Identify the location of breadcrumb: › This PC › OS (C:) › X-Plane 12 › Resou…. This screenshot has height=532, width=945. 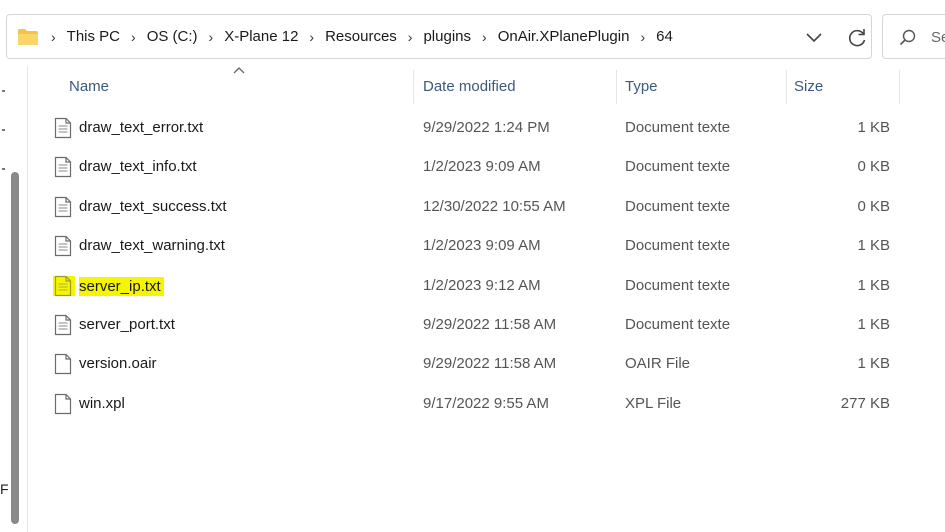
(360, 36).